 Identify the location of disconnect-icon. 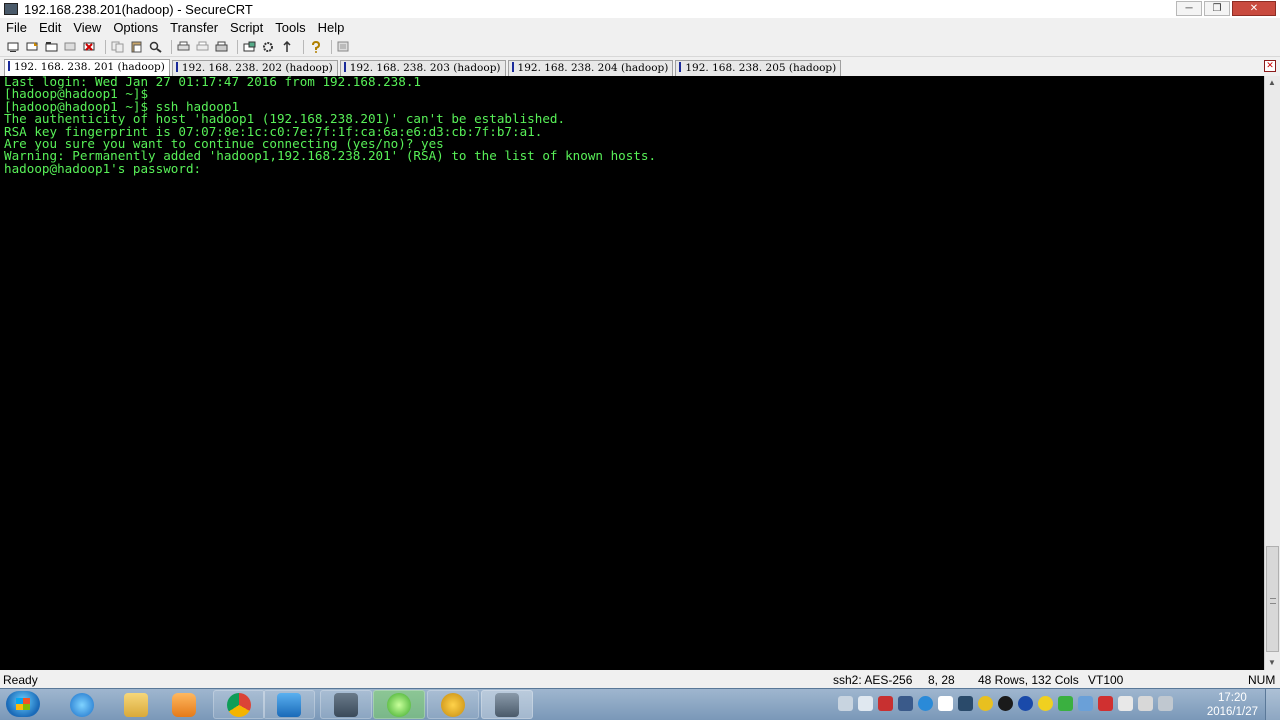
(90, 46).